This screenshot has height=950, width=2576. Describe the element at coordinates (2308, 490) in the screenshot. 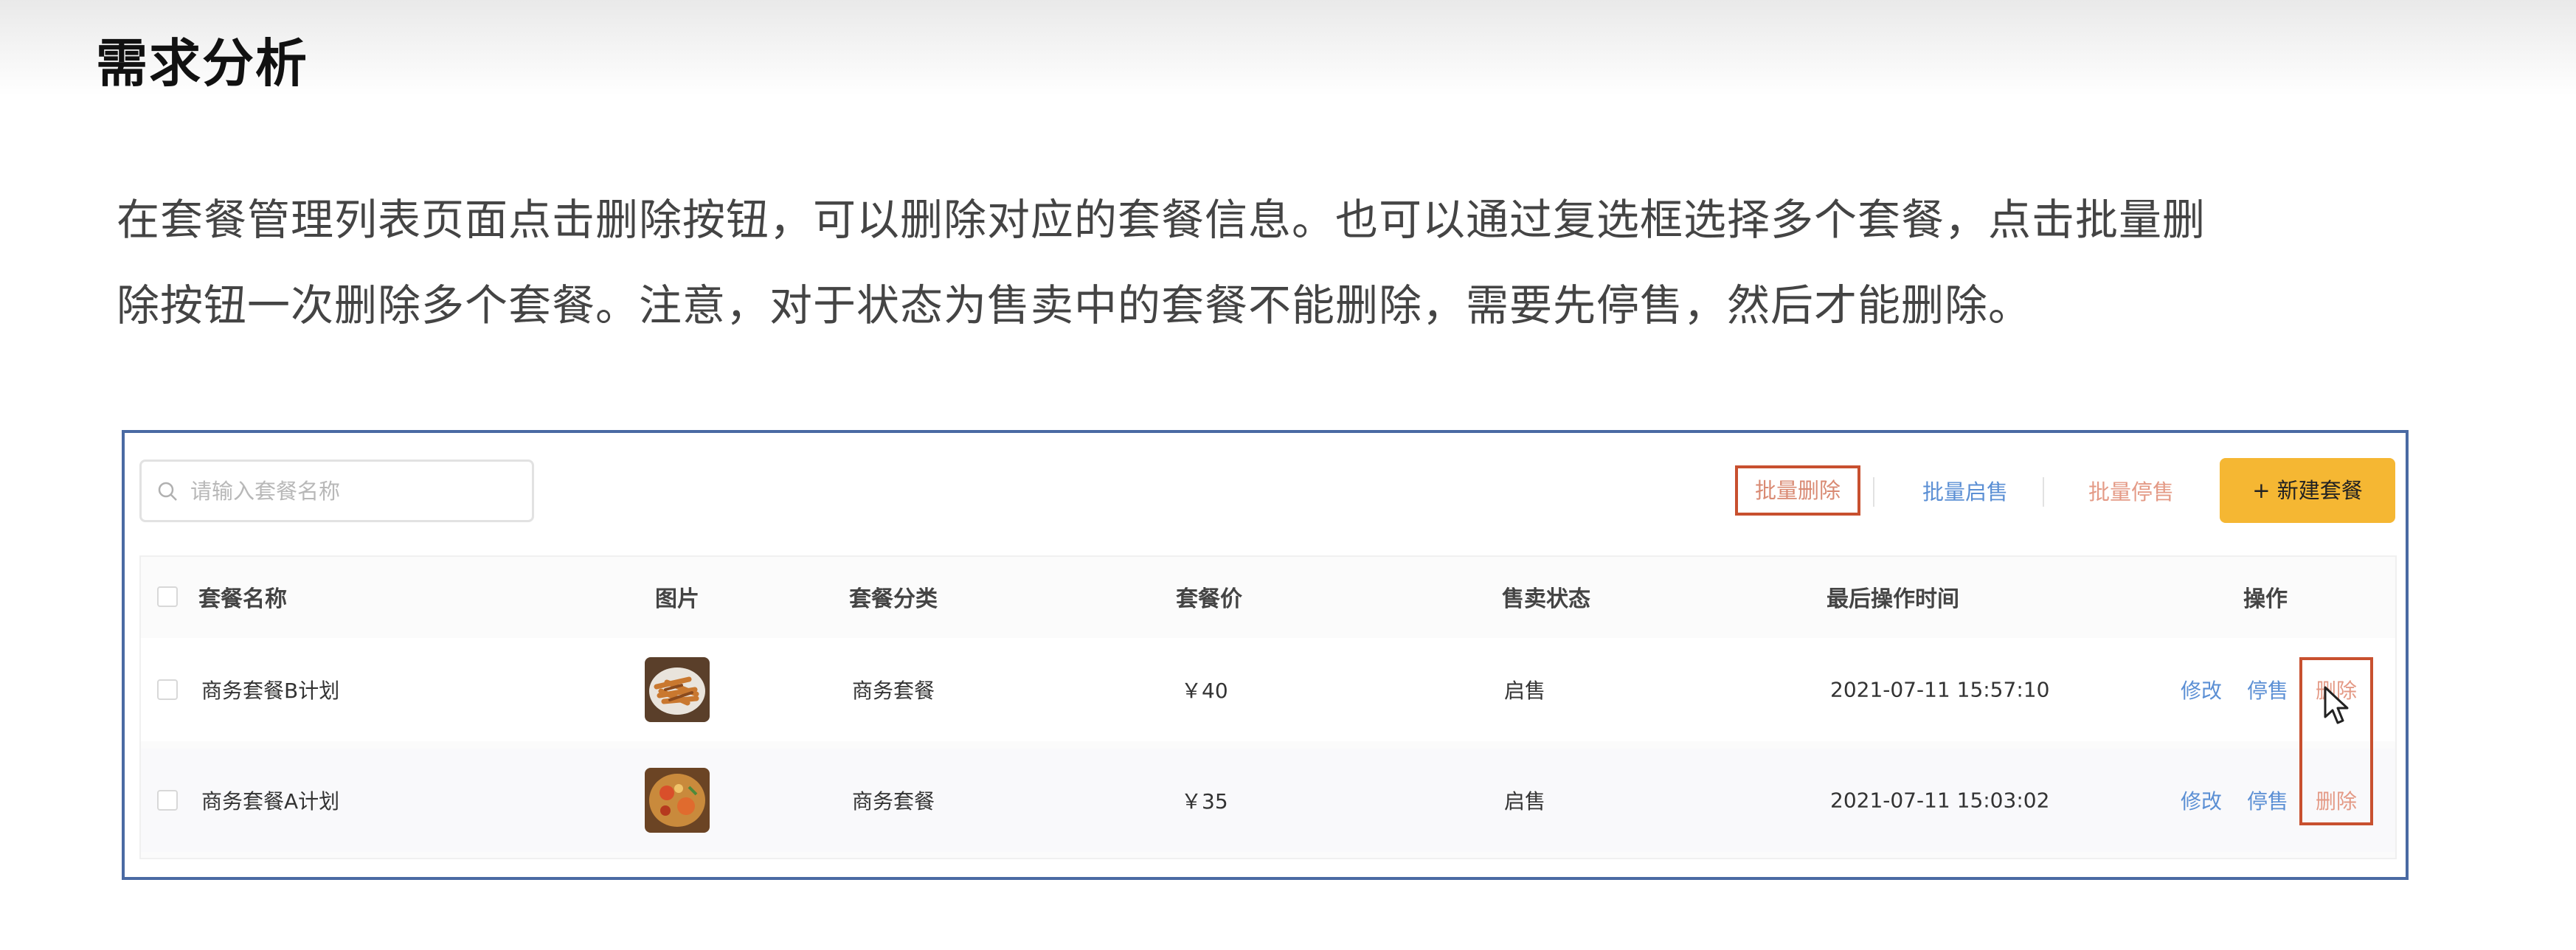

I see `new-combo-button: + 新建套餐` at that location.